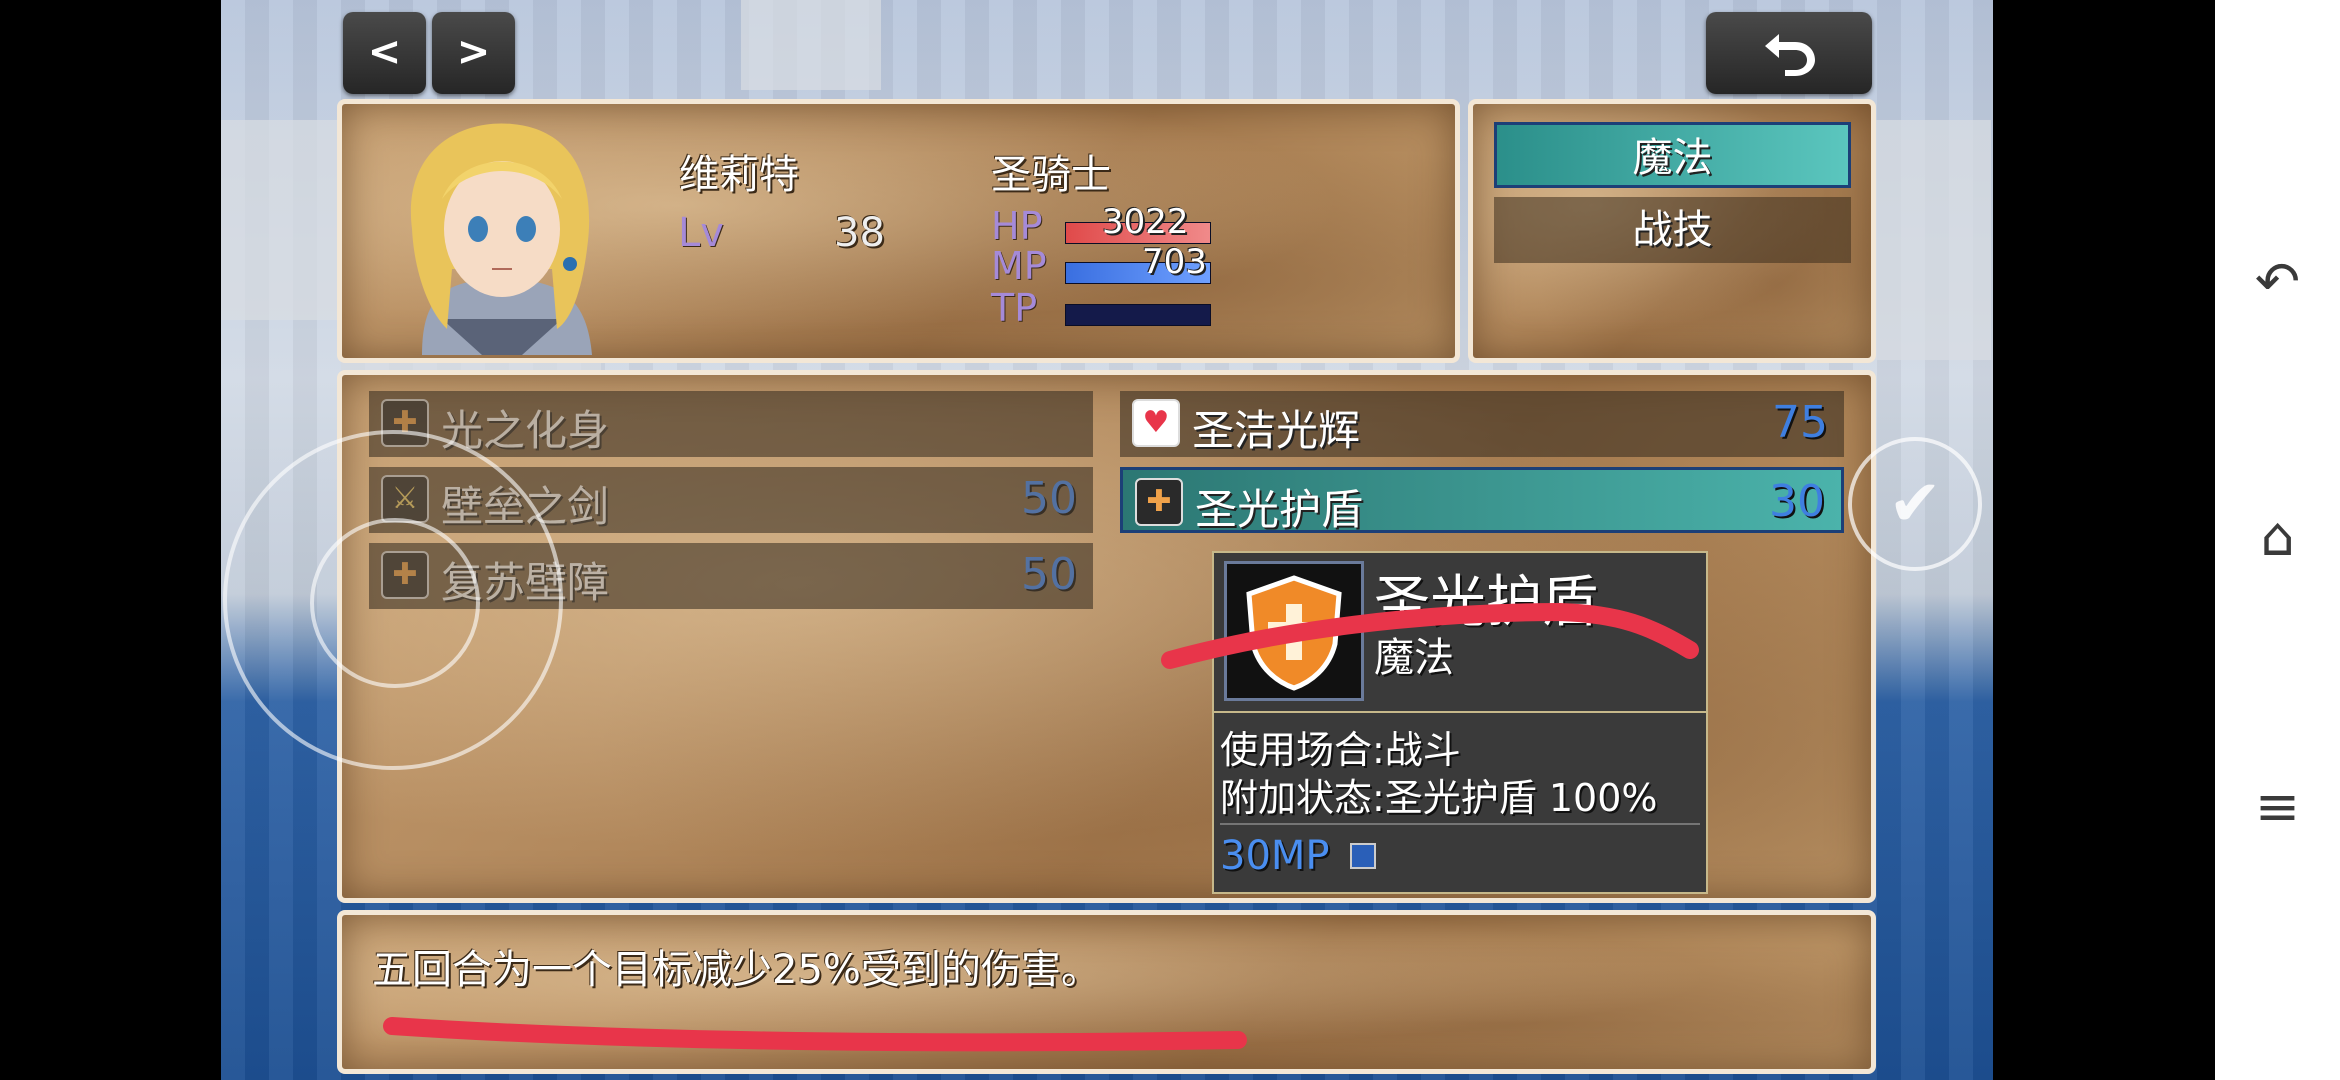 The image size is (2340, 1080). Describe the element at coordinates (1414, 658) in the screenshot. I see `tooltip-type: 魔法` at that location.